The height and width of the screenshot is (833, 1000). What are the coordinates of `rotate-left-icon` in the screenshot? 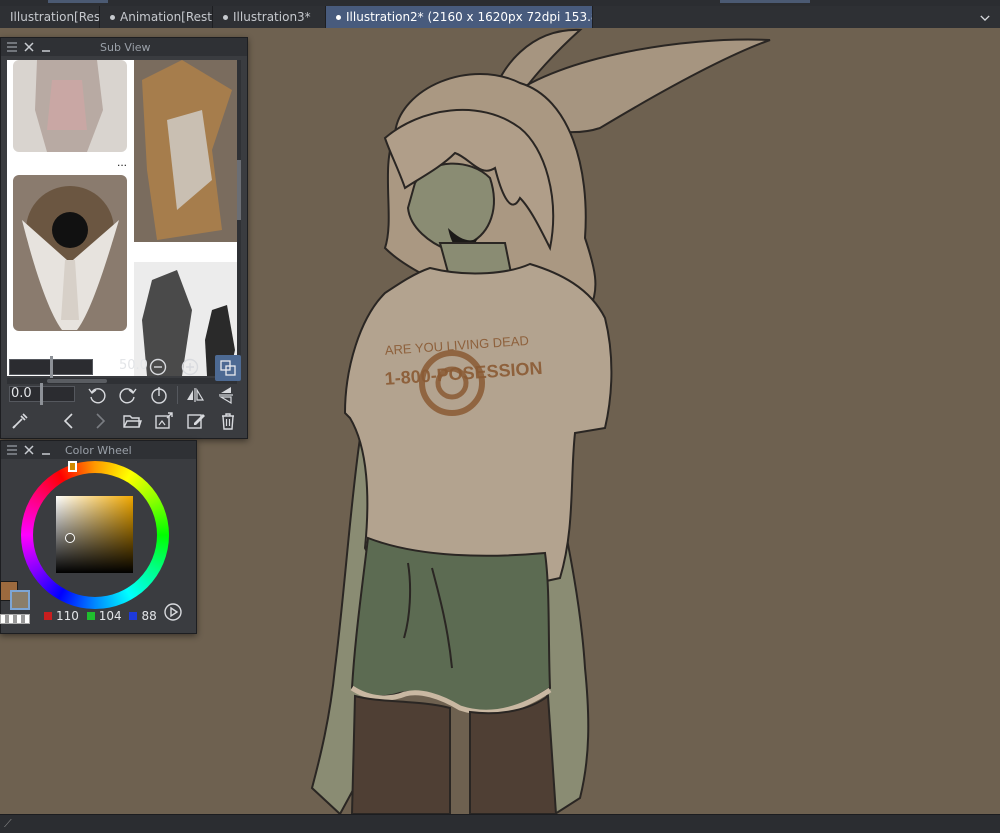 It's located at (97, 396).